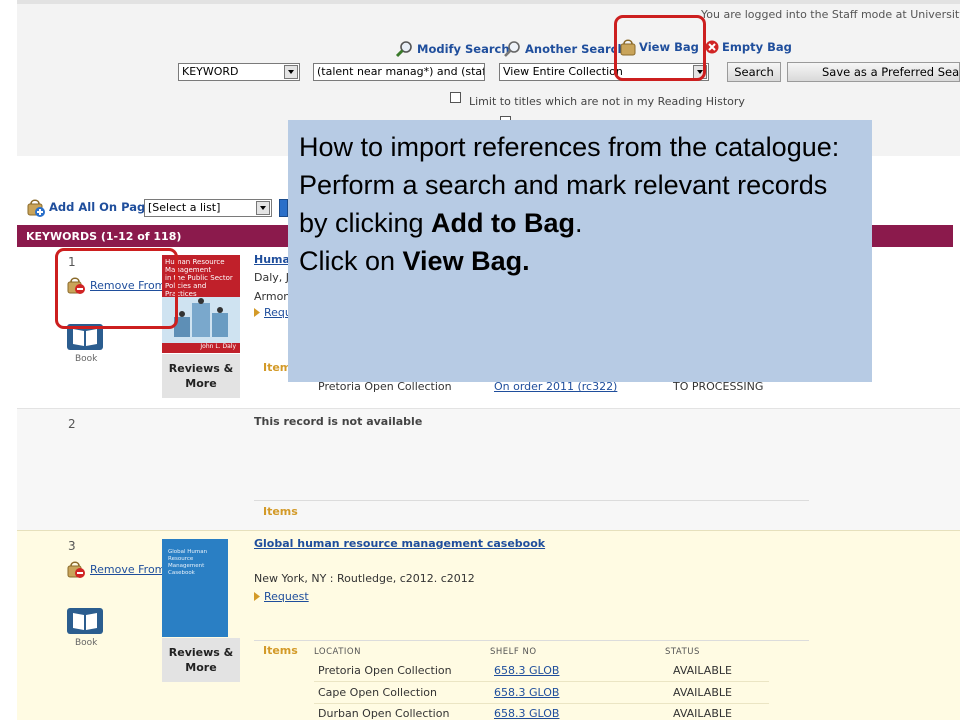  What do you see at coordinates (385, 670) in the screenshot?
I see `holding-location: Pretoria Open Collection` at bounding box center [385, 670].